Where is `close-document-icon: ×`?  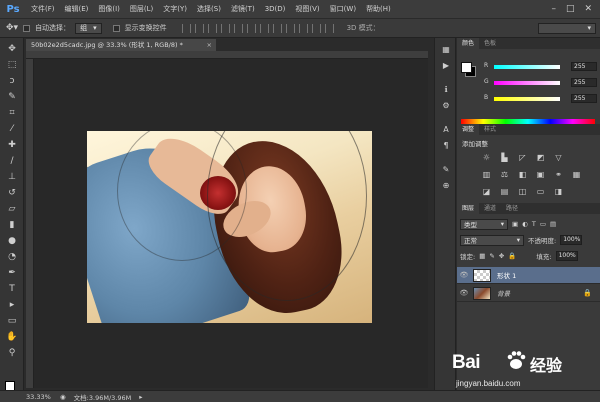
close-document-icon: × is located at coordinates (209, 45).